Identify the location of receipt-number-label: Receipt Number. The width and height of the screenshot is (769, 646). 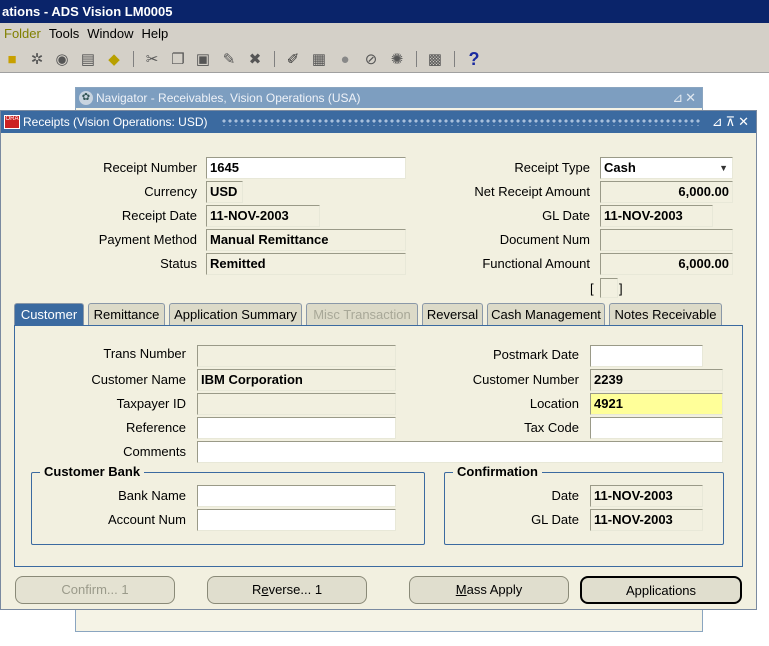
(150, 167).